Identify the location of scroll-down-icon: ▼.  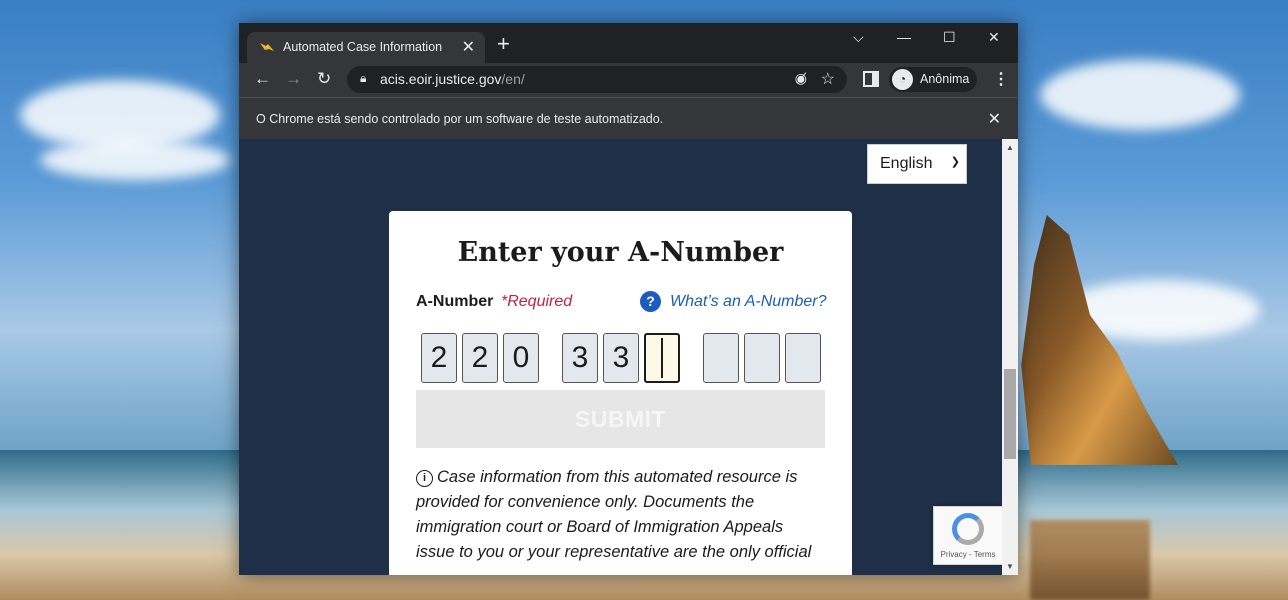
(1010, 566).